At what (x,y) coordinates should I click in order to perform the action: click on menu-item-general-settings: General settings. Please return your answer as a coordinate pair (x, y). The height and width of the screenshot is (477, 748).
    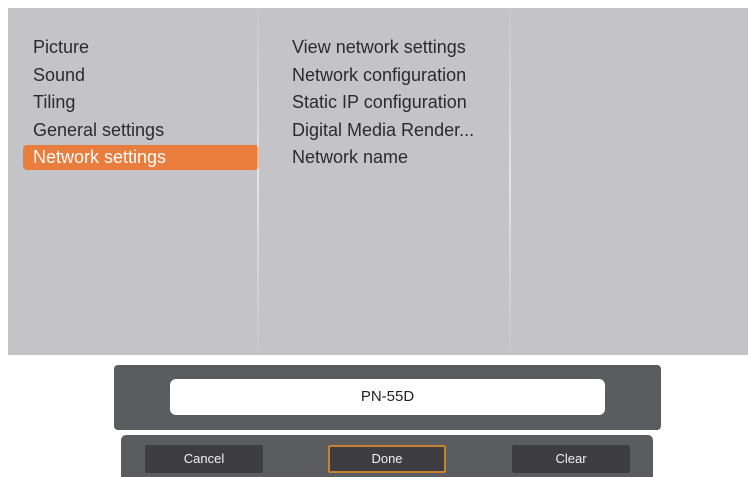
    Looking at the image, I should click on (141, 131).